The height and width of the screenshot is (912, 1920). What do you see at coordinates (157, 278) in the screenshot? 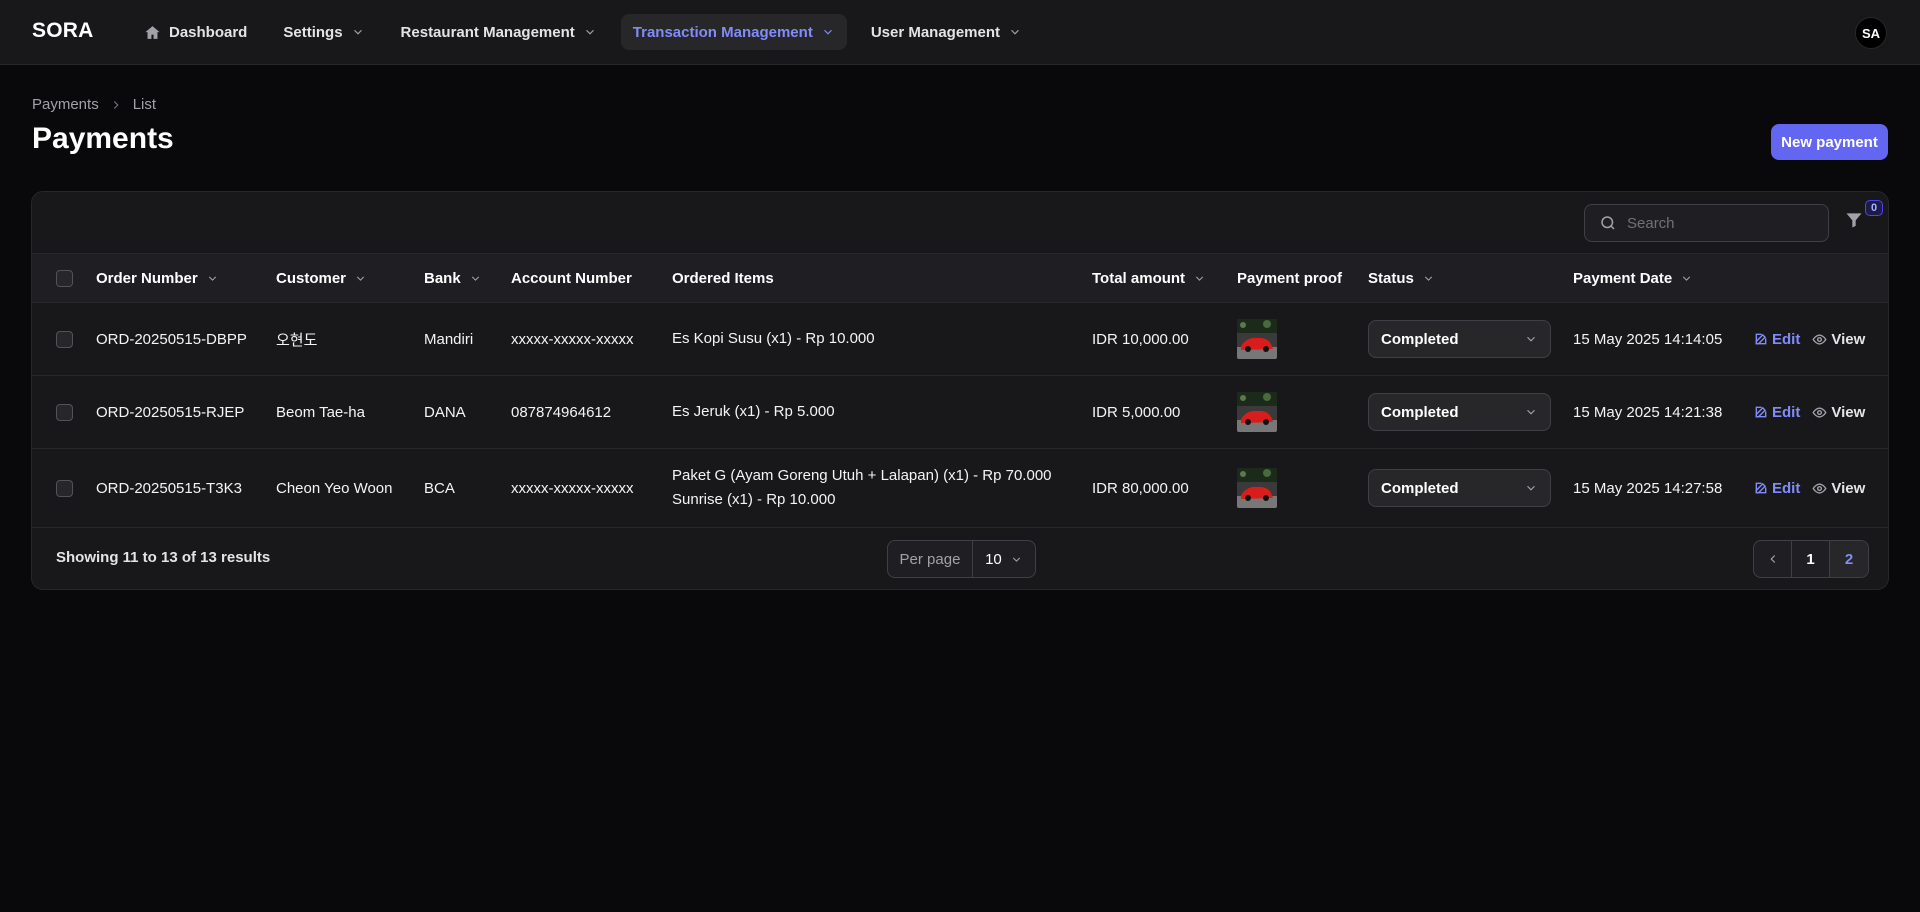
I see `column-header-order-number: Order Number` at bounding box center [157, 278].